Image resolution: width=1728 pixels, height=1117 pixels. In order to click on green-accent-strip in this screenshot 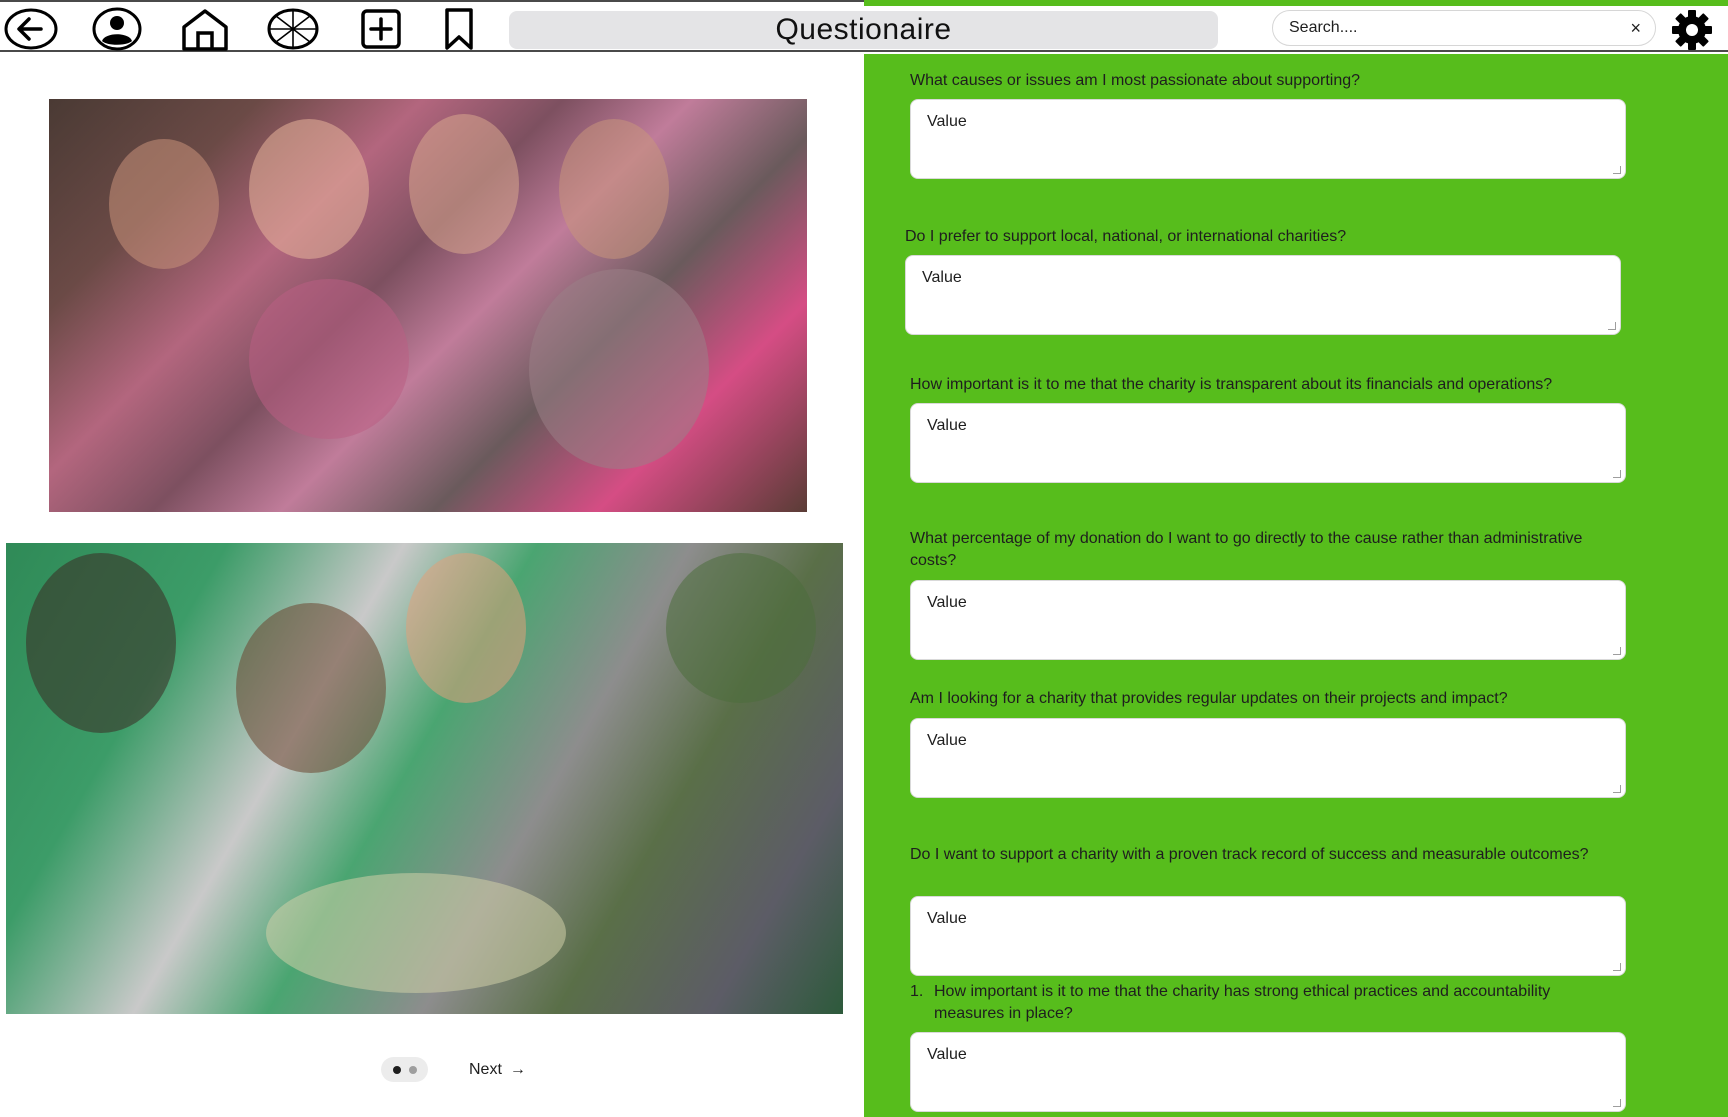, I will do `click(1296, 3)`.